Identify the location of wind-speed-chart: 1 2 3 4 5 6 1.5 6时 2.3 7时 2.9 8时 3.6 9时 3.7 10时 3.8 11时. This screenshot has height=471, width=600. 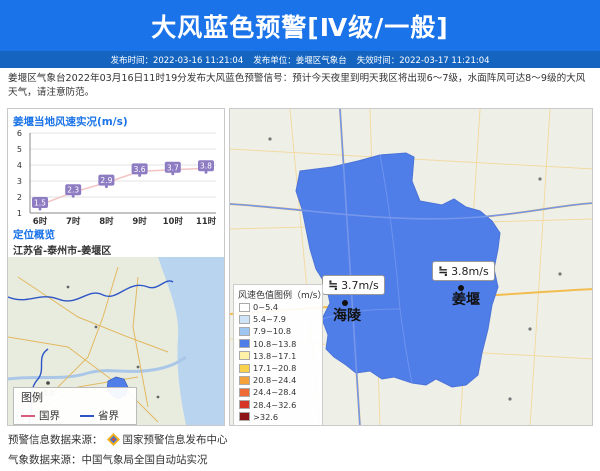
(117, 178).